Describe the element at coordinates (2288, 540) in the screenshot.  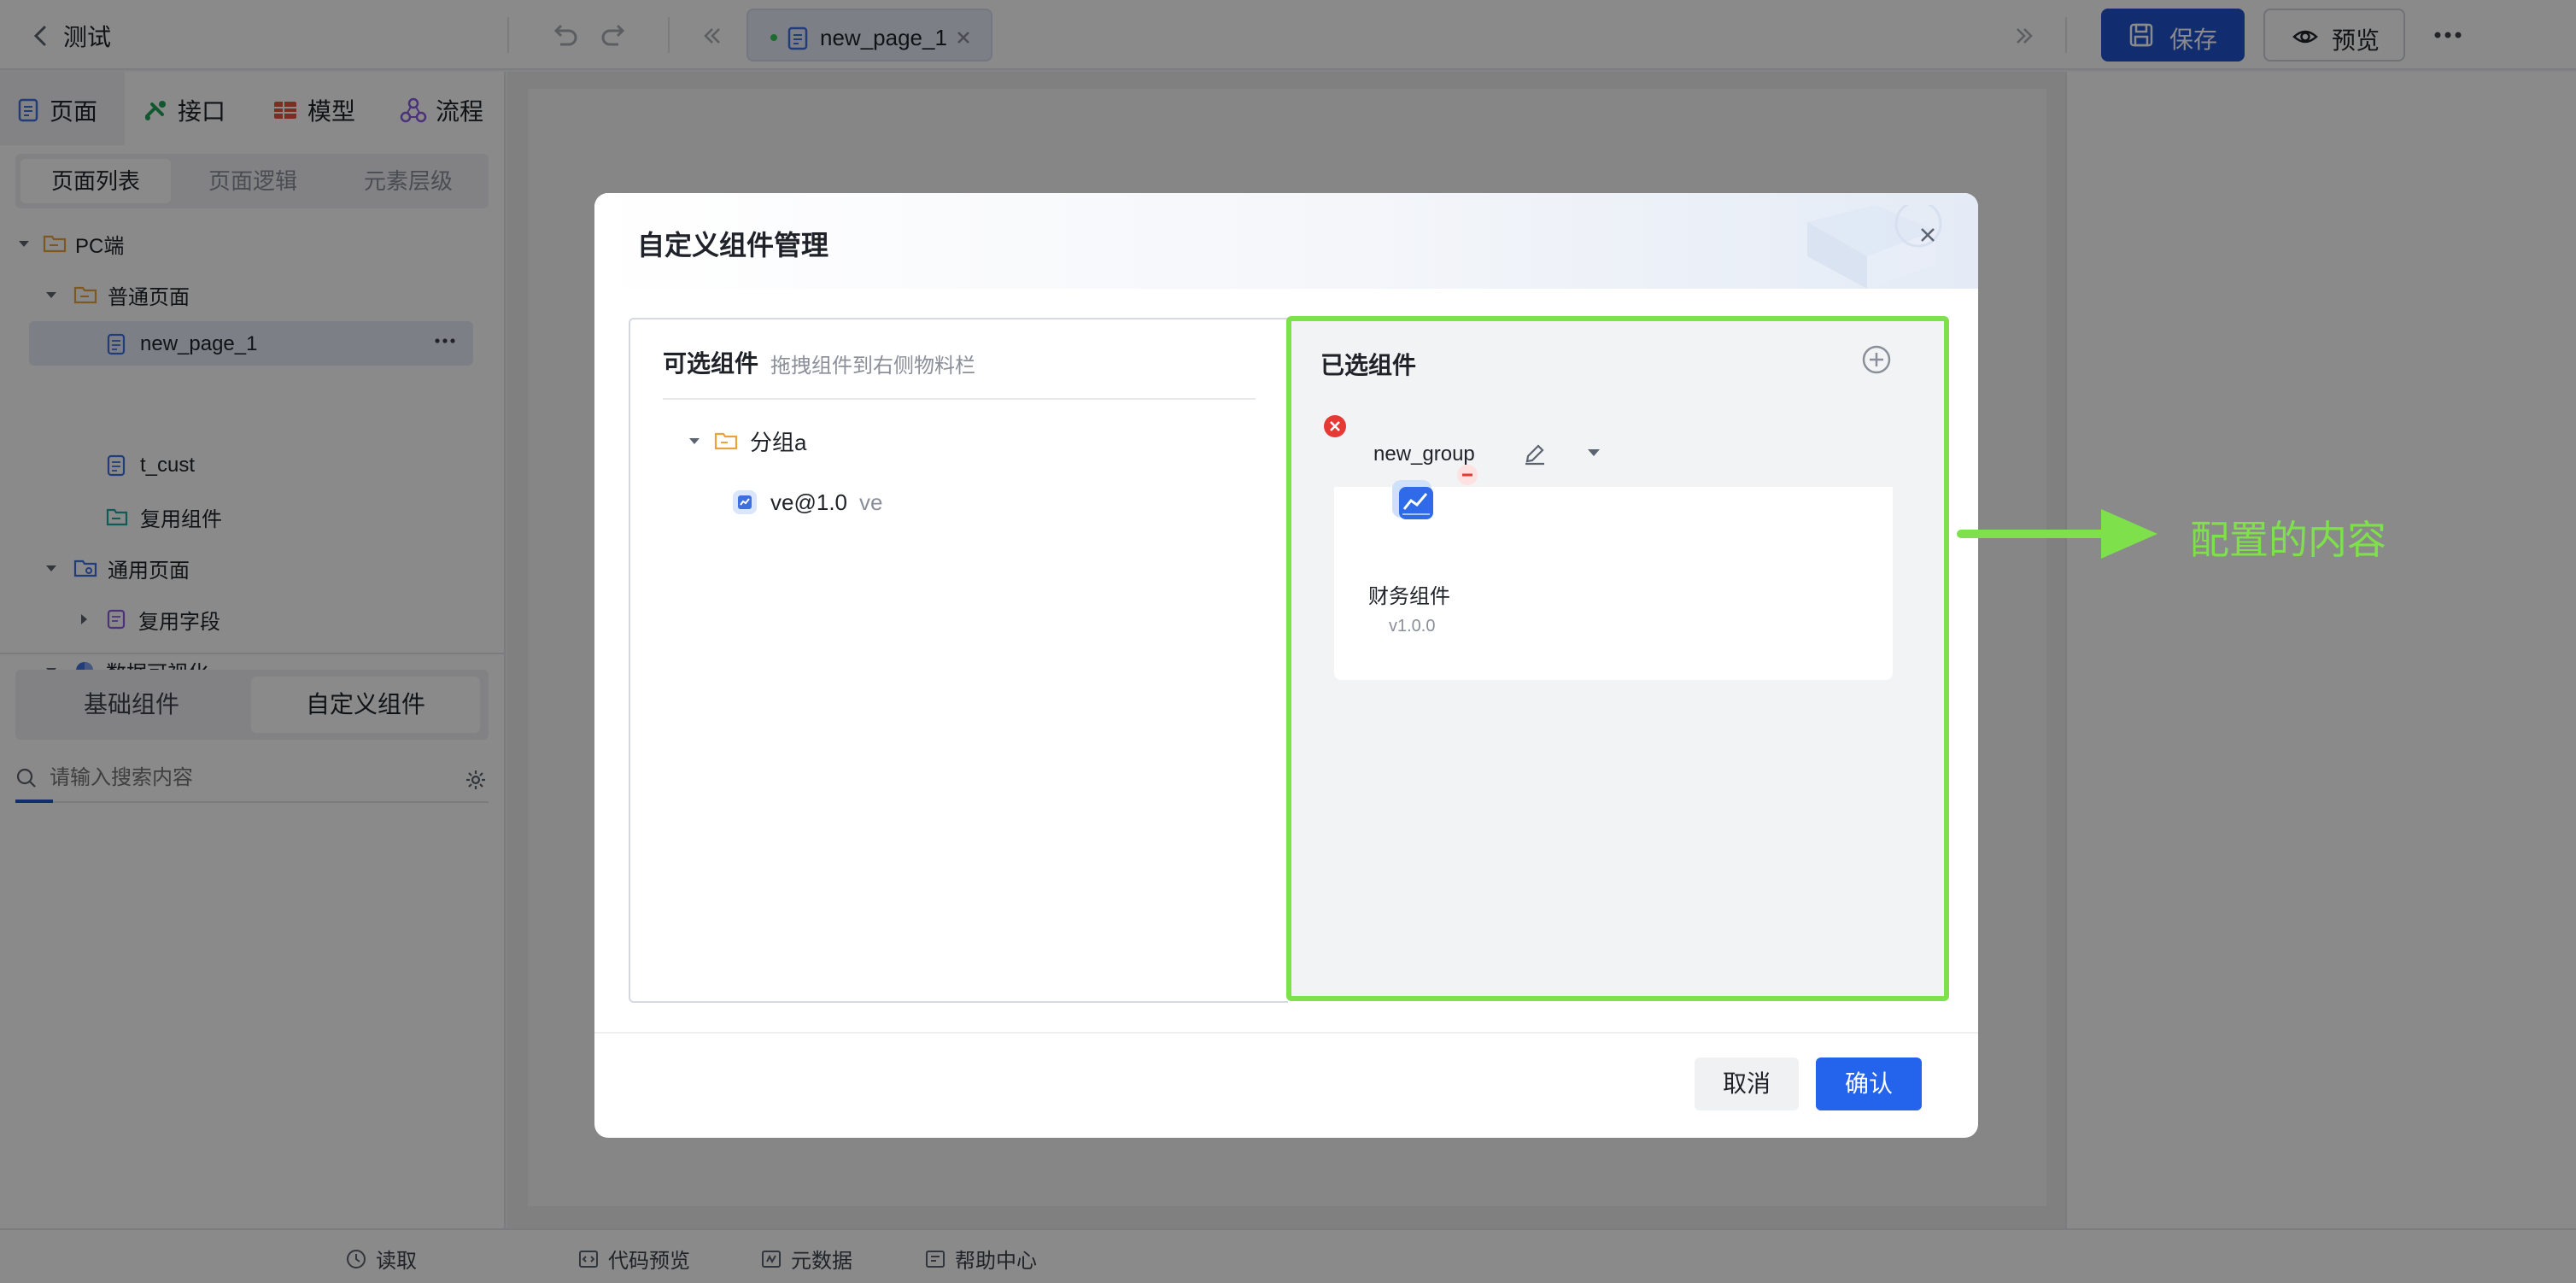
I see `annotation-label: 配置的内容` at that location.